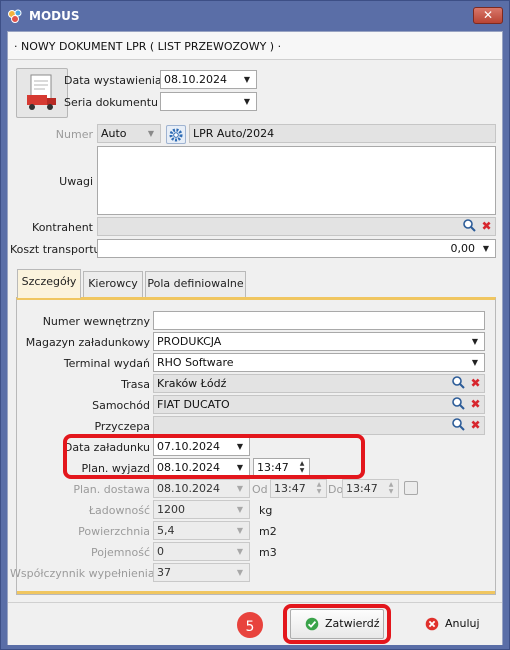  I want to click on number-mode-value: Auto, so click(114, 133).